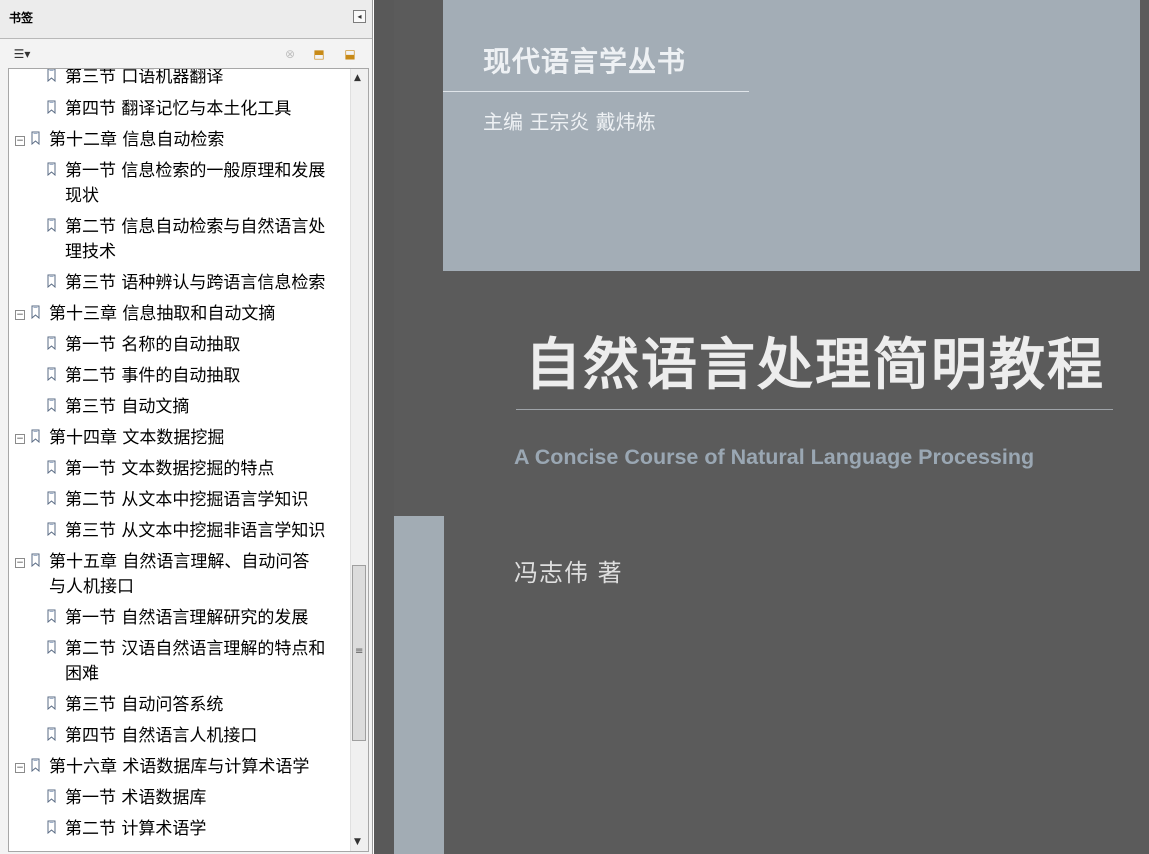 The width and height of the screenshot is (1149, 854). I want to click on bookmark-item: 第三节 自动问答系统, so click(179, 706).